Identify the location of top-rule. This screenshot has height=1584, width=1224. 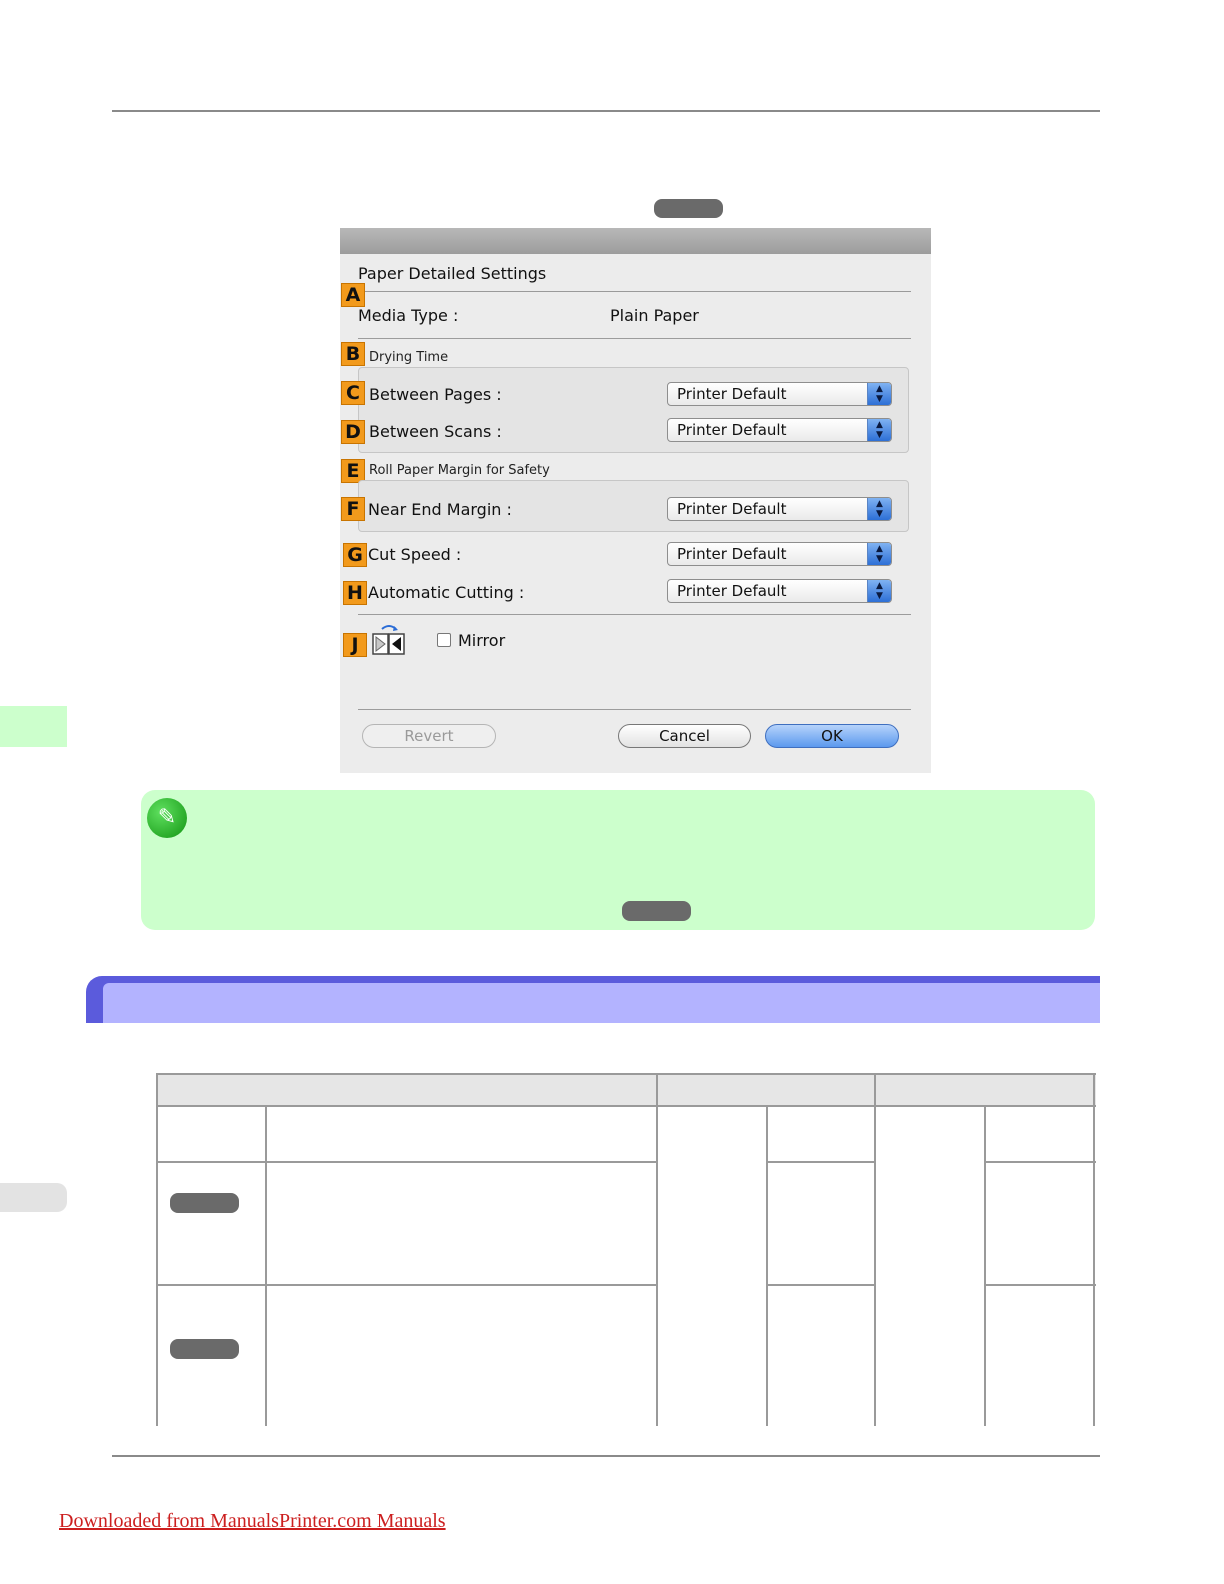
(606, 111).